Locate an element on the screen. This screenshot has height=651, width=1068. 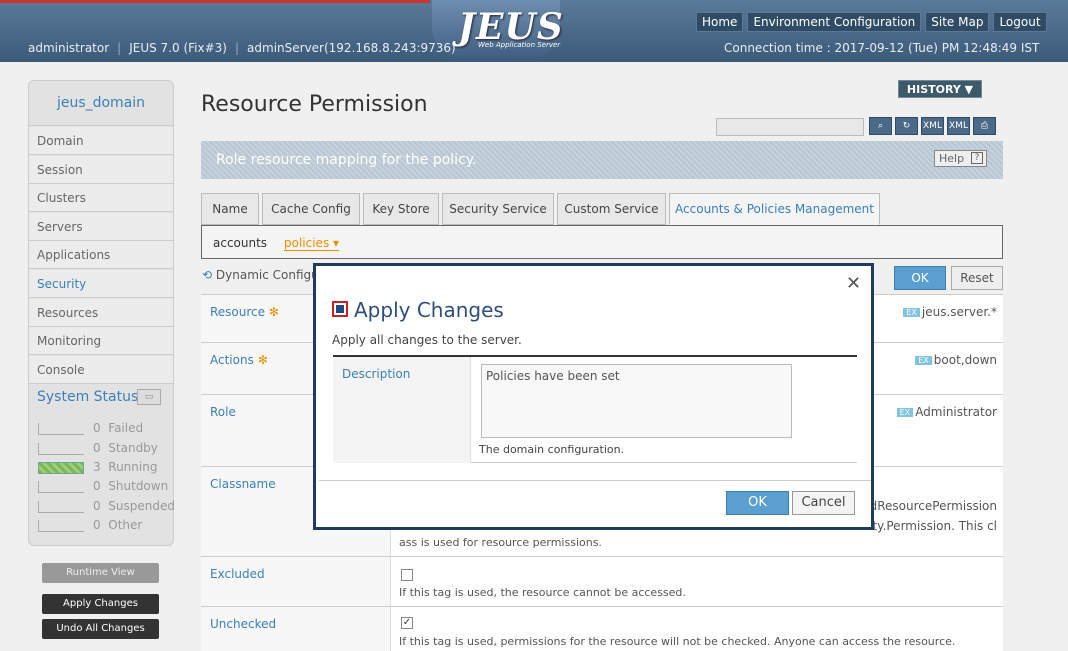
tab-name: Name is located at coordinates (230, 209).